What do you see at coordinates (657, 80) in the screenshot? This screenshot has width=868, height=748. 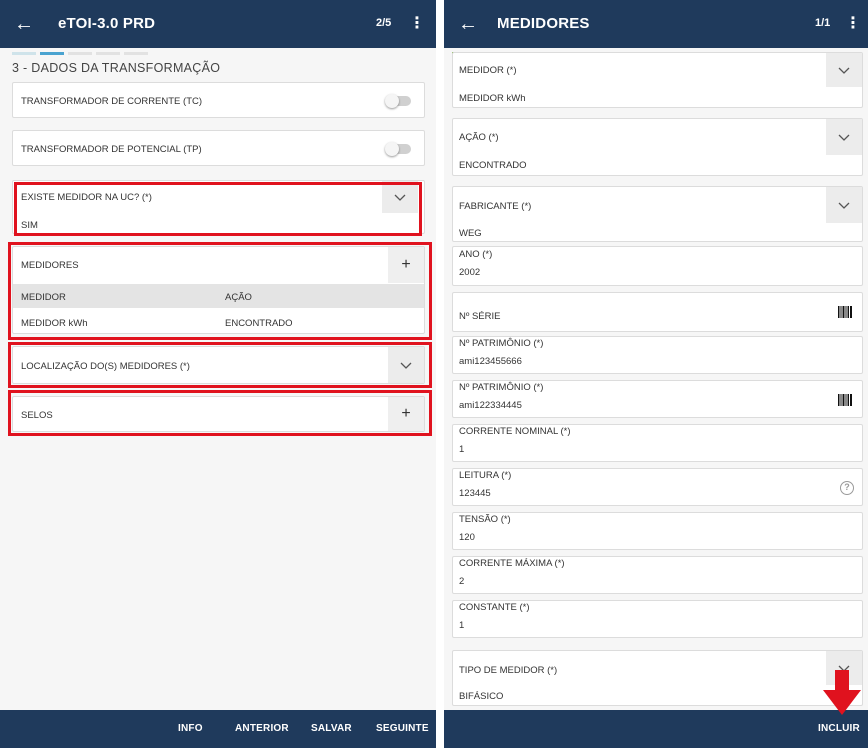 I see `medidor-select: MEDIDOR (*) MEDIDOR kWh` at bounding box center [657, 80].